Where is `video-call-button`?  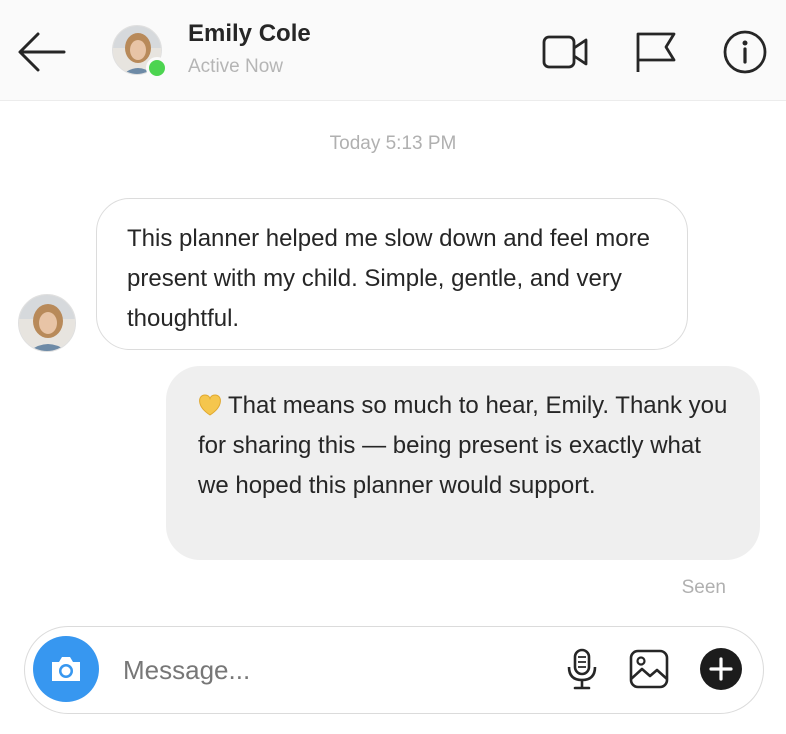 video-call-button is located at coordinates (565, 53).